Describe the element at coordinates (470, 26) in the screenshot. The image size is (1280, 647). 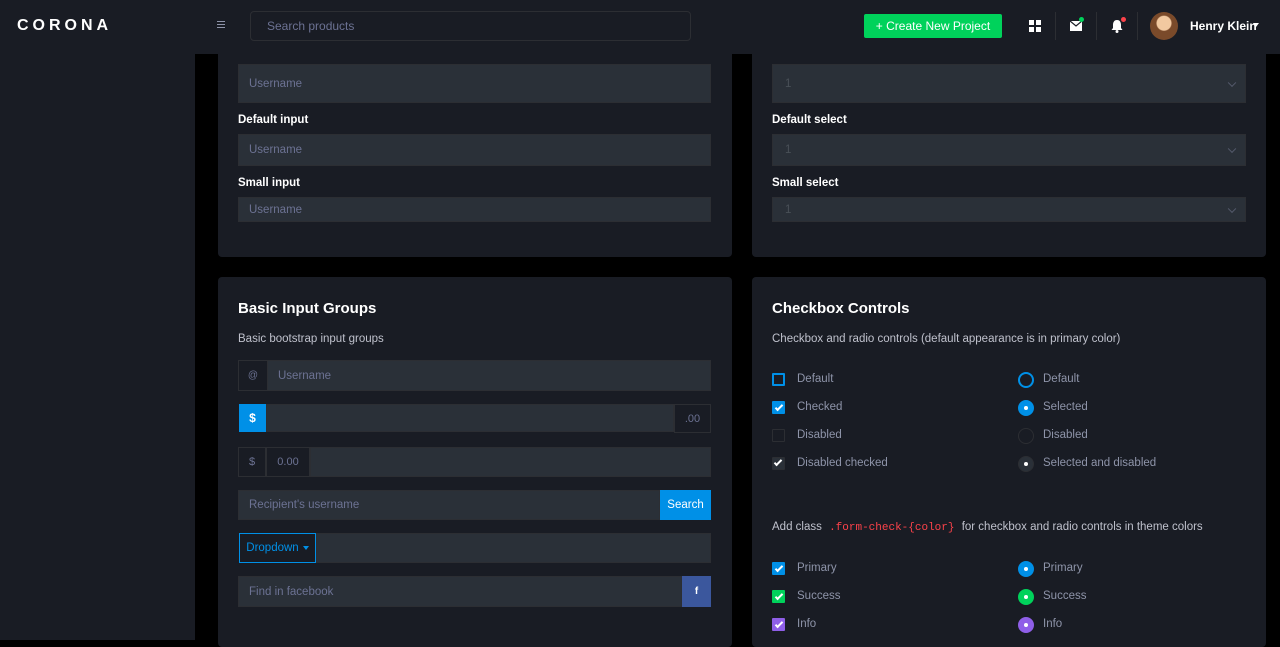
I see `search-input` at that location.